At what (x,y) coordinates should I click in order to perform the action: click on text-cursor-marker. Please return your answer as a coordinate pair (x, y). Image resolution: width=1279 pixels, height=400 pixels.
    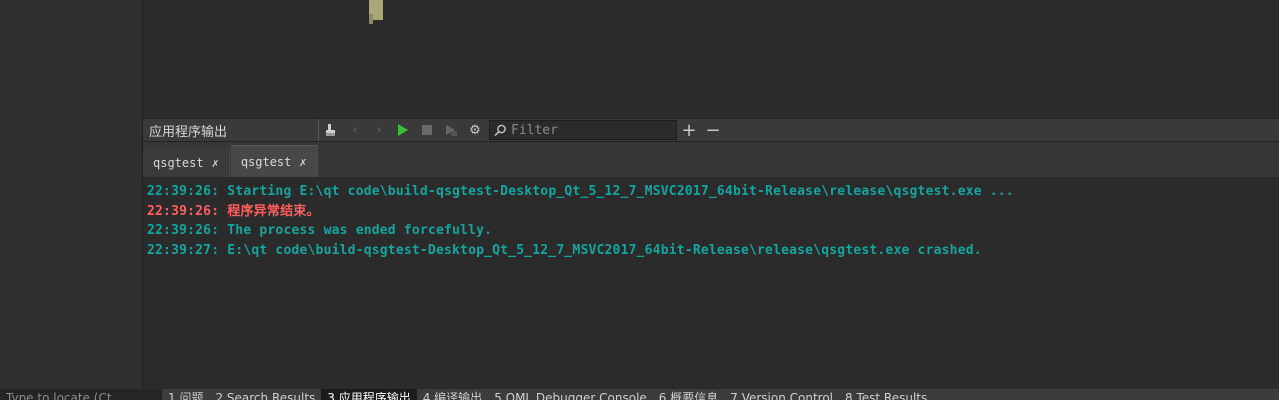
    Looking at the image, I should click on (376, 12).